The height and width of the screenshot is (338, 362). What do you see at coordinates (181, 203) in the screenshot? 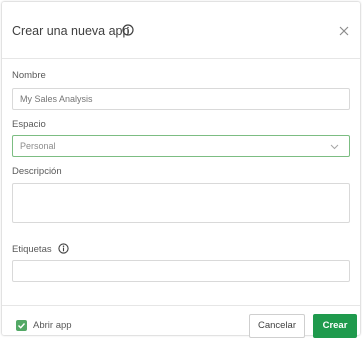
I see `description-textarea` at bounding box center [181, 203].